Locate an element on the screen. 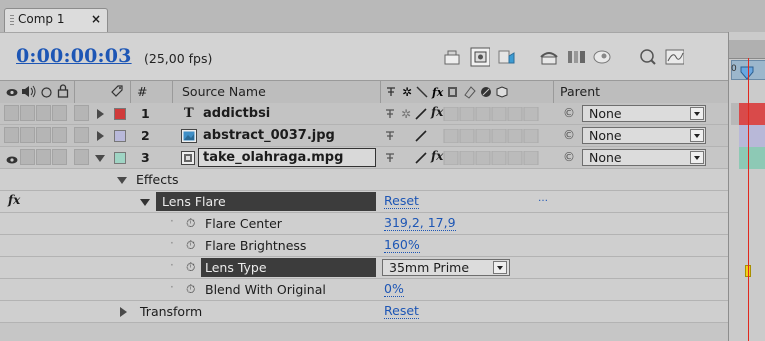 The width and height of the screenshot is (765, 341). layer-2-duration-bar is located at coordinates (752, 136).